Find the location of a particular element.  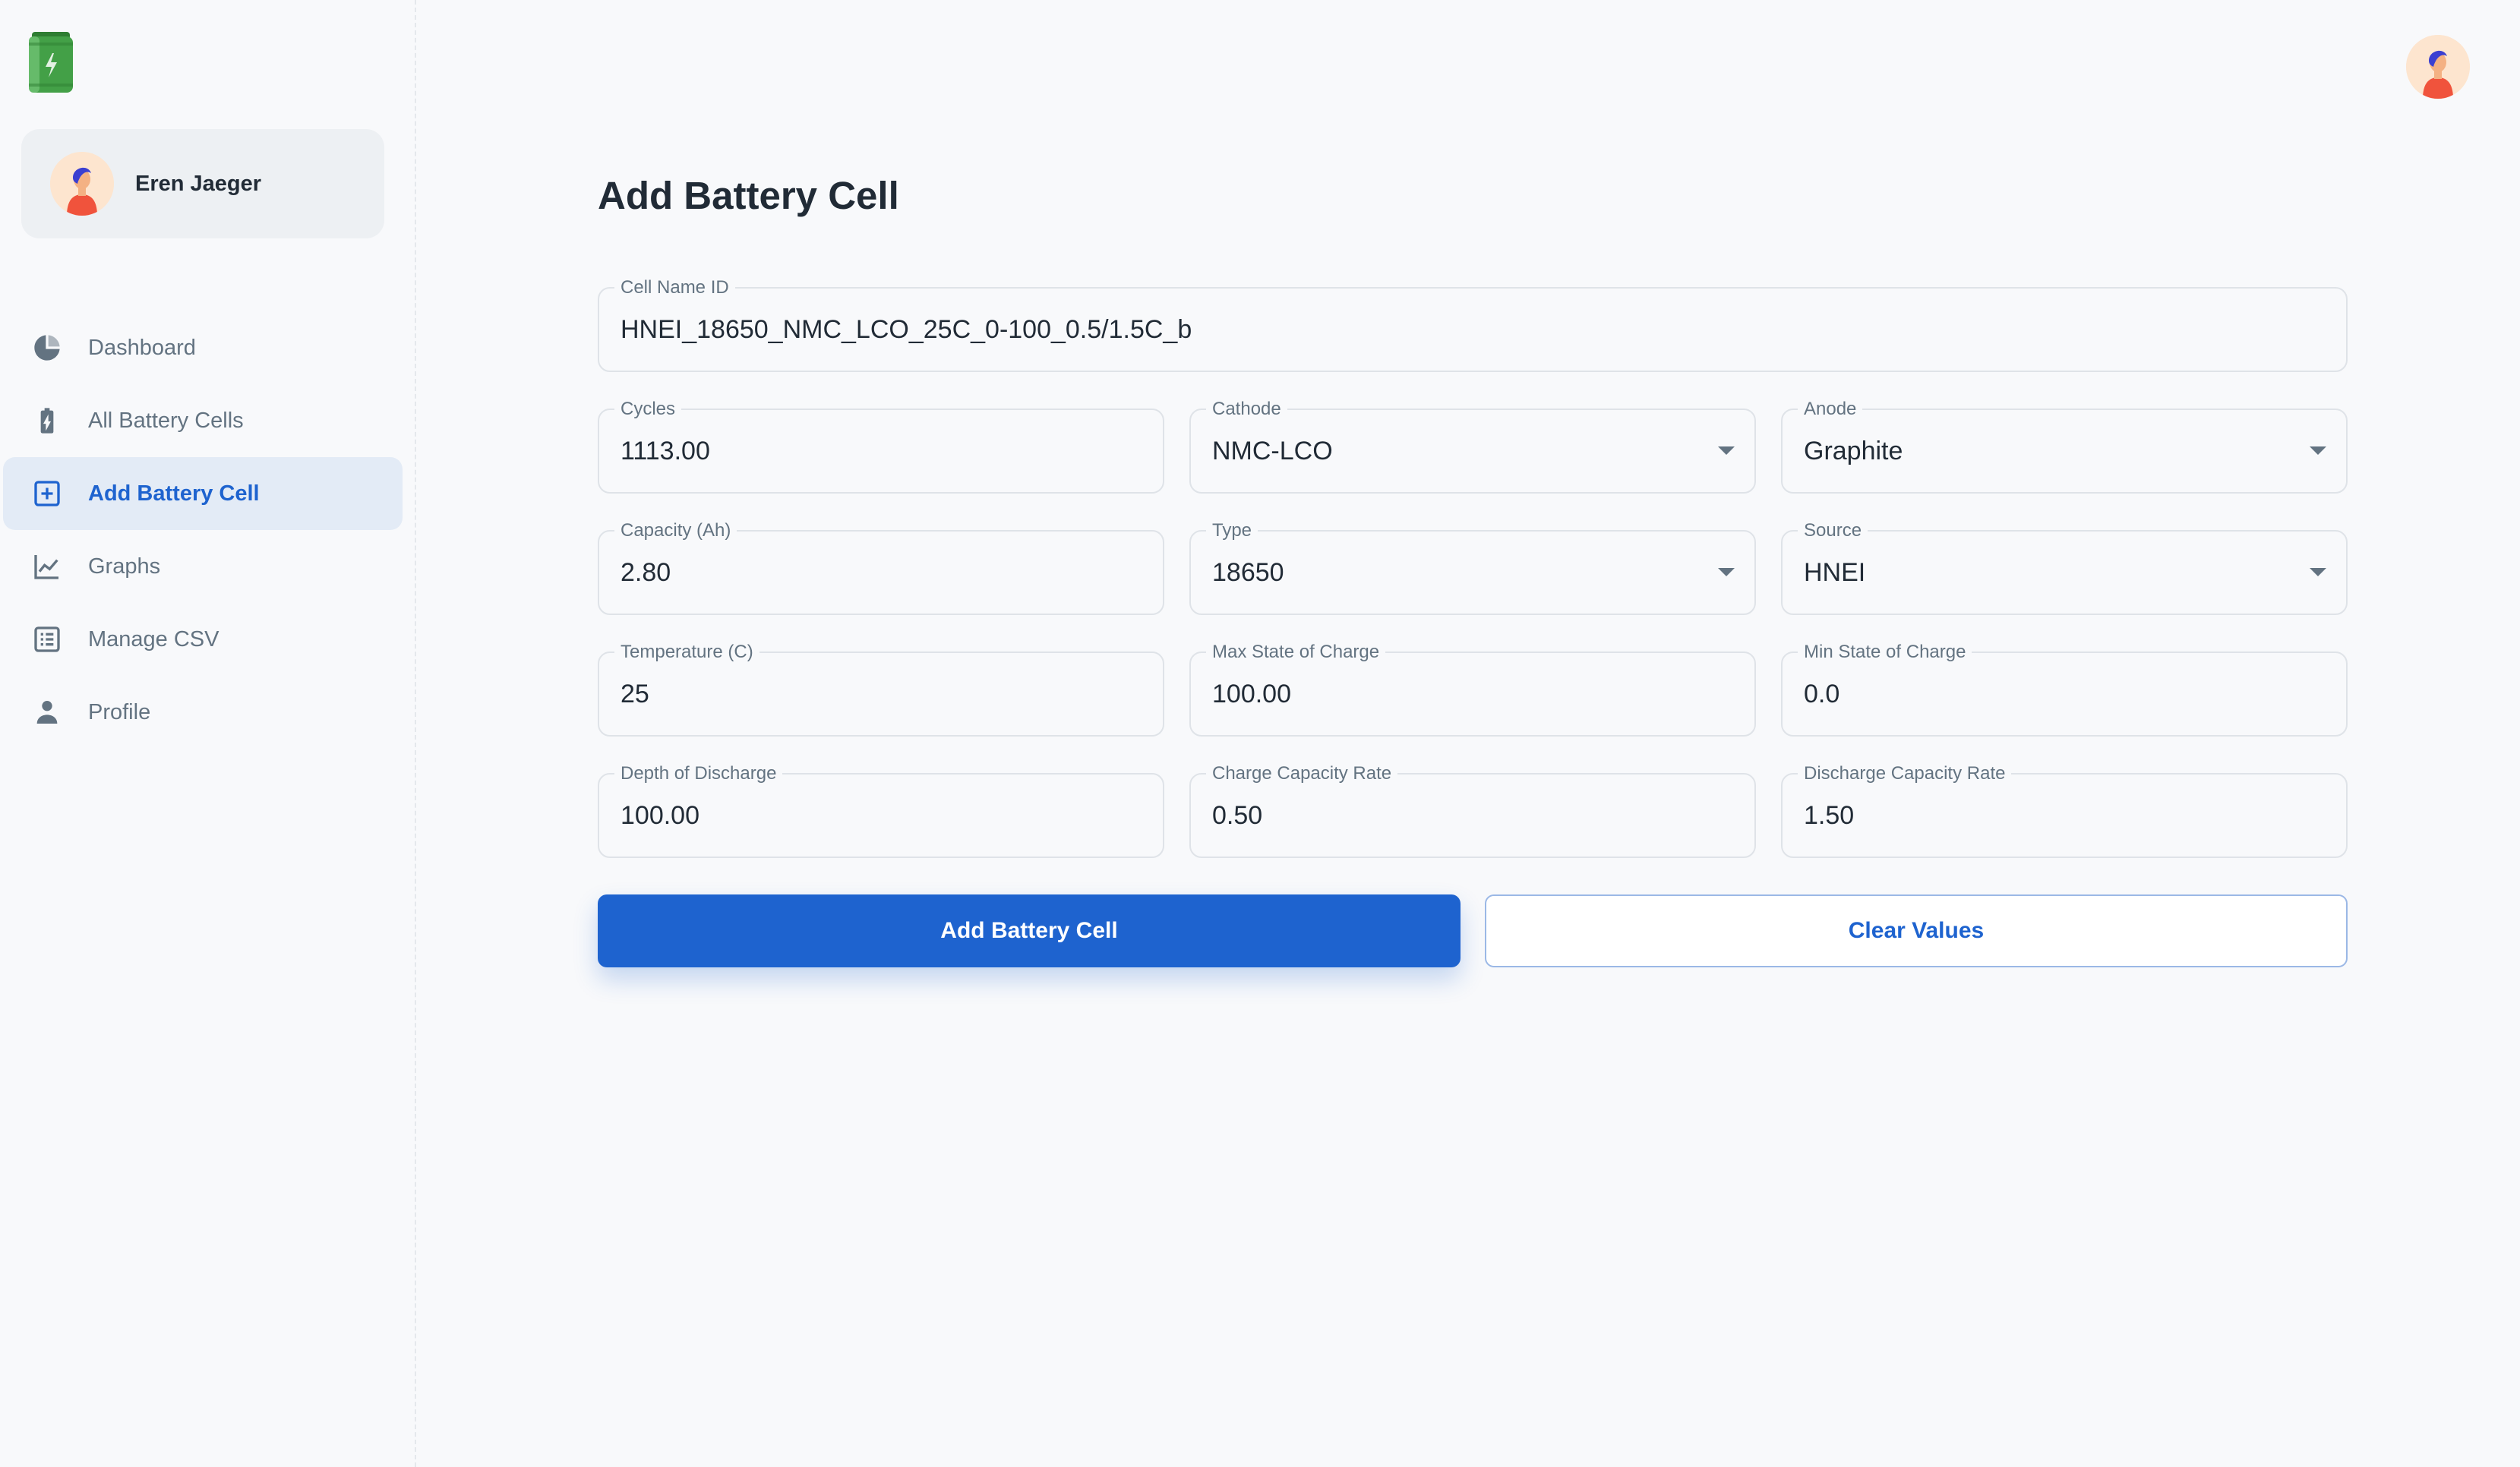

sidebar-item-label: Graphs is located at coordinates (125, 566).